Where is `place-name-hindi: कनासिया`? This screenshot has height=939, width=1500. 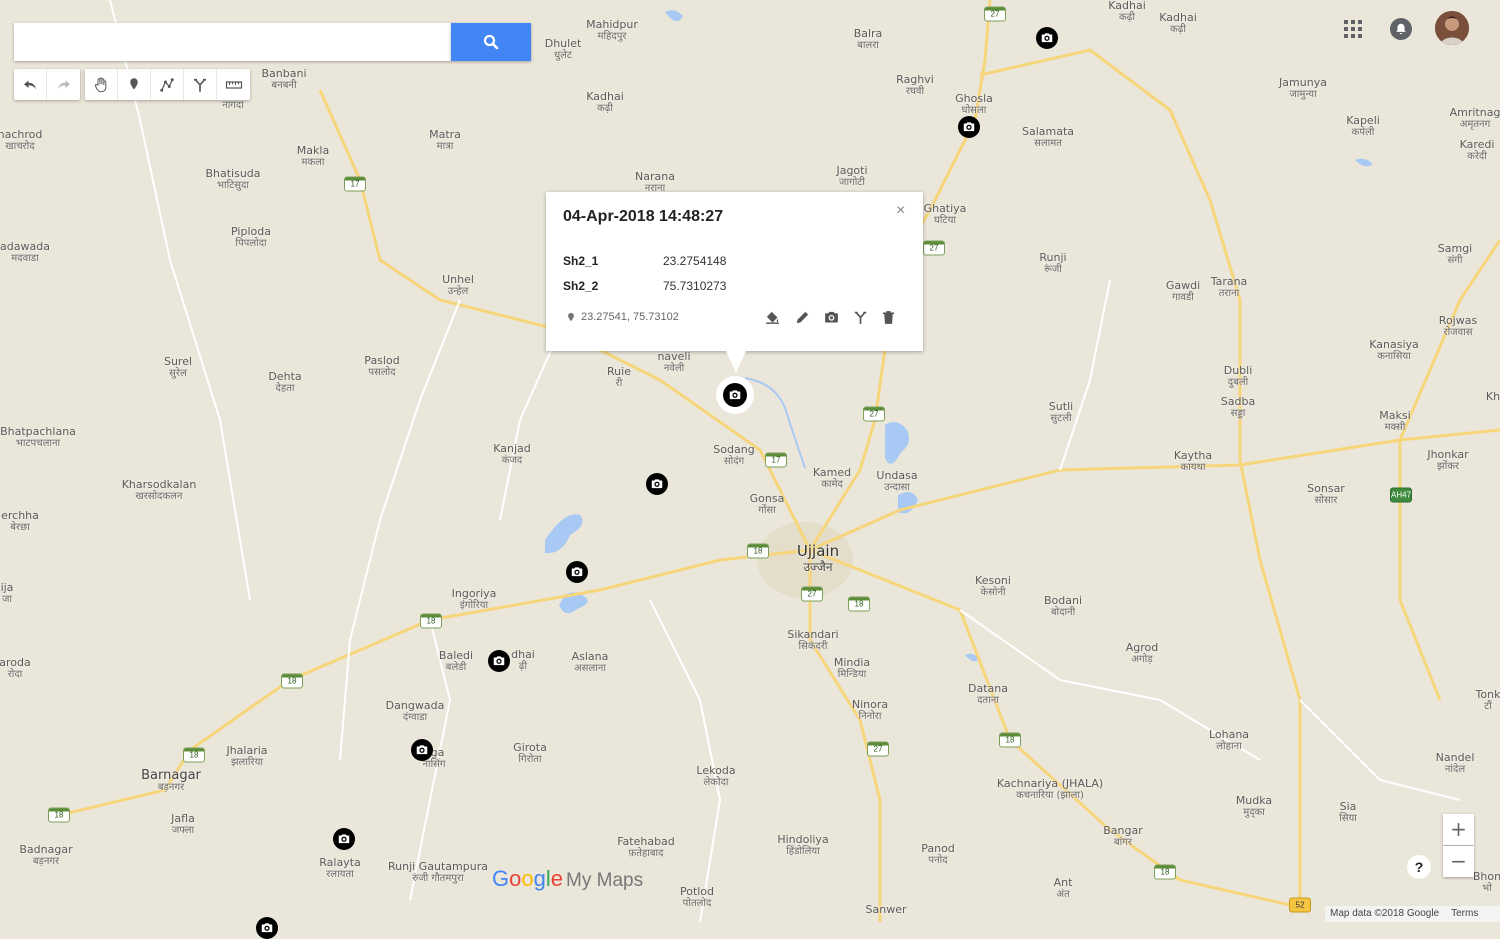 place-name-hindi: कनासिया is located at coordinates (1394, 356).